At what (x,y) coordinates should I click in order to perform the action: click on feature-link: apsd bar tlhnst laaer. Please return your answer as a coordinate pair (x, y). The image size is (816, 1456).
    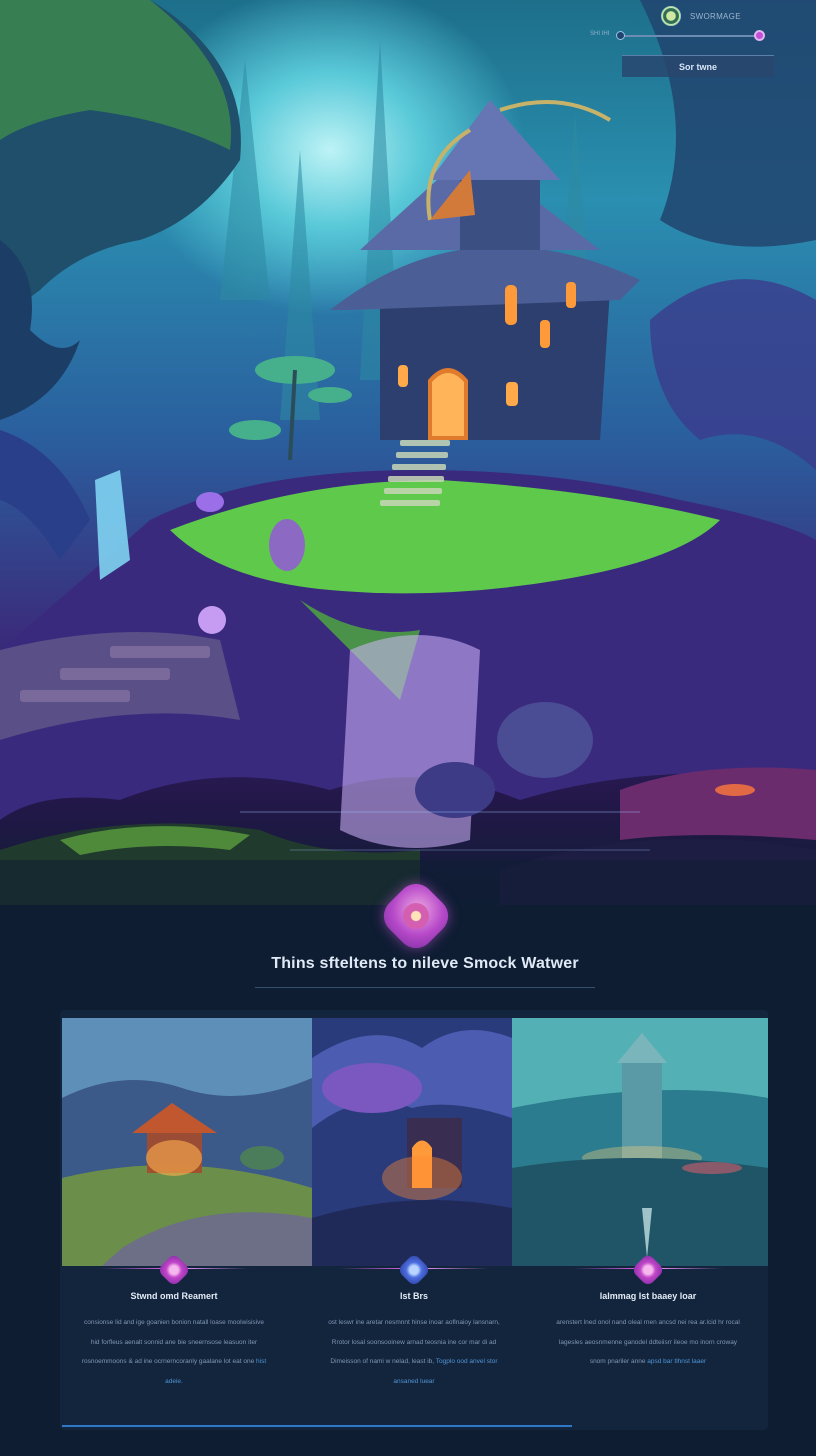
    Looking at the image, I should click on (676, 1361).